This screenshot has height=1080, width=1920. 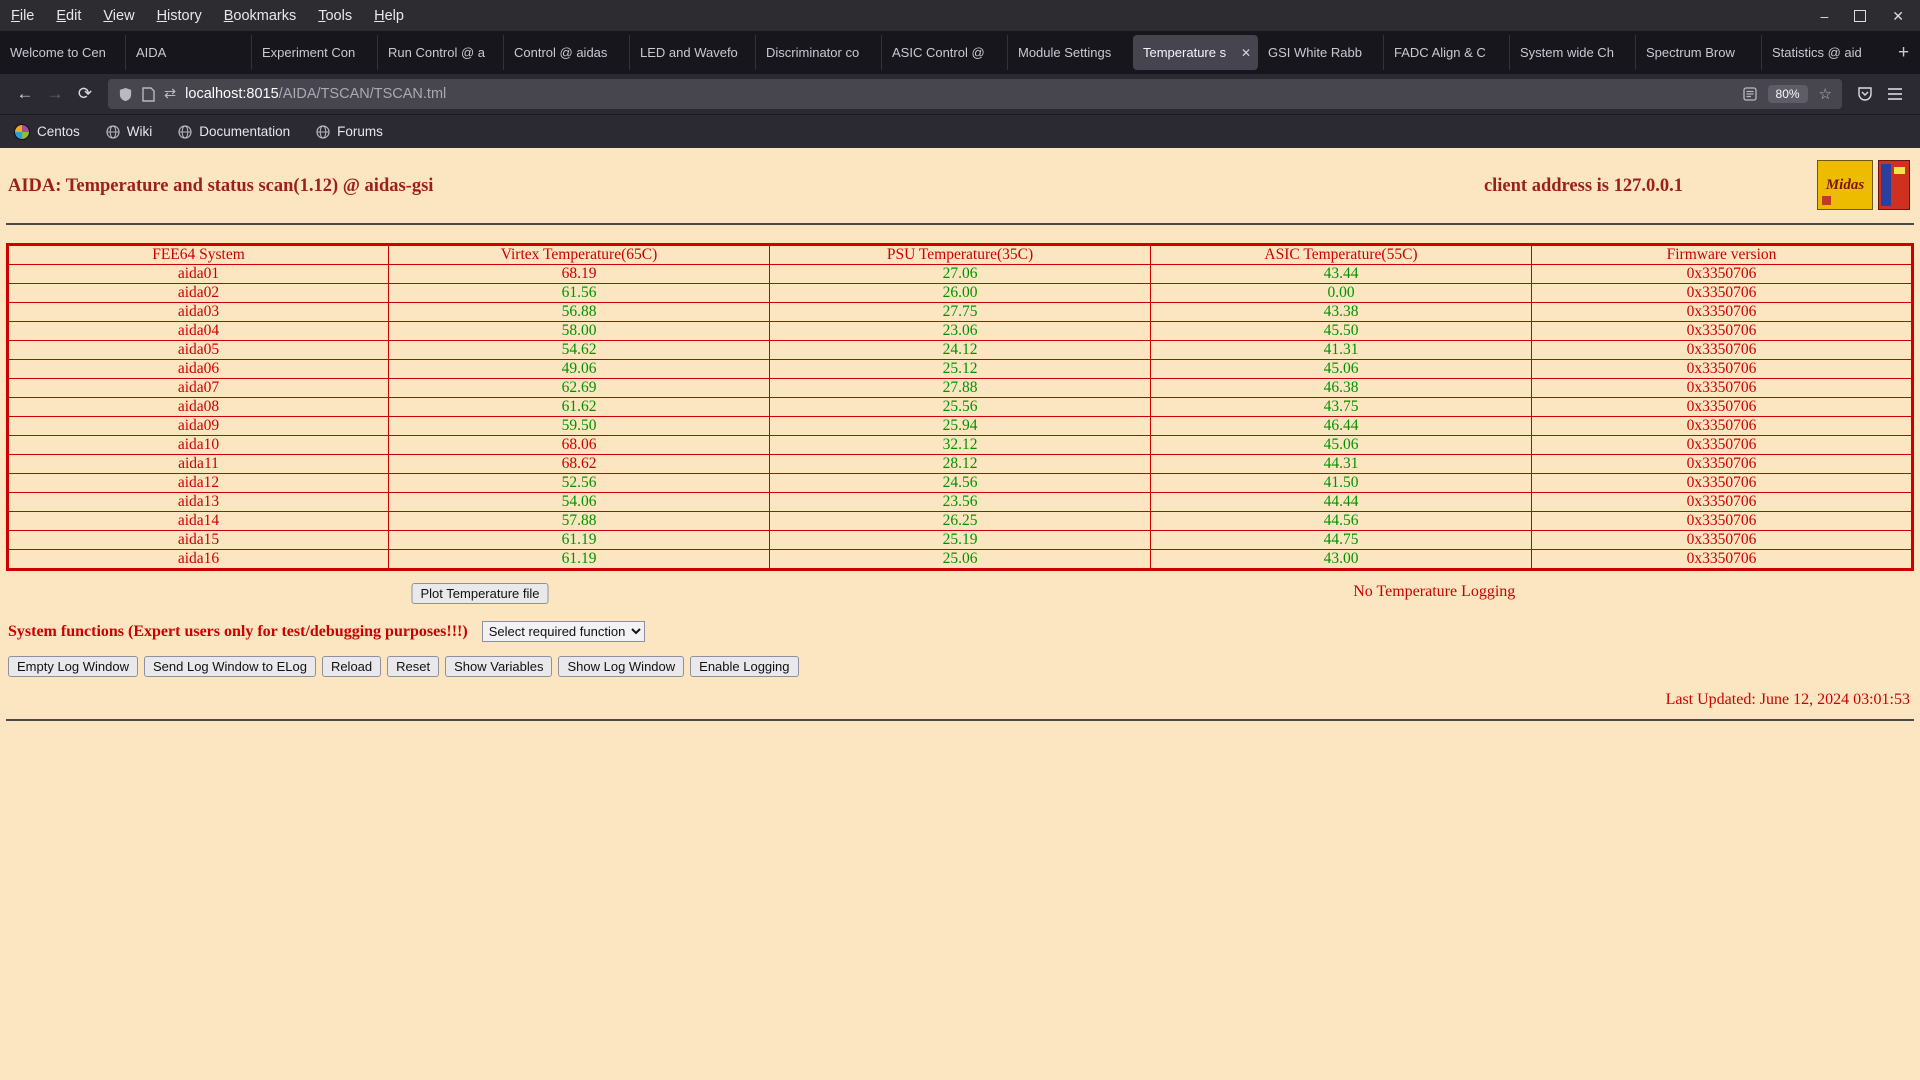 What do you see at coordinates (692, 52) in the screenshot?
I see `browser-tab: LED and Wavefo` at bounding box center [692, 52].